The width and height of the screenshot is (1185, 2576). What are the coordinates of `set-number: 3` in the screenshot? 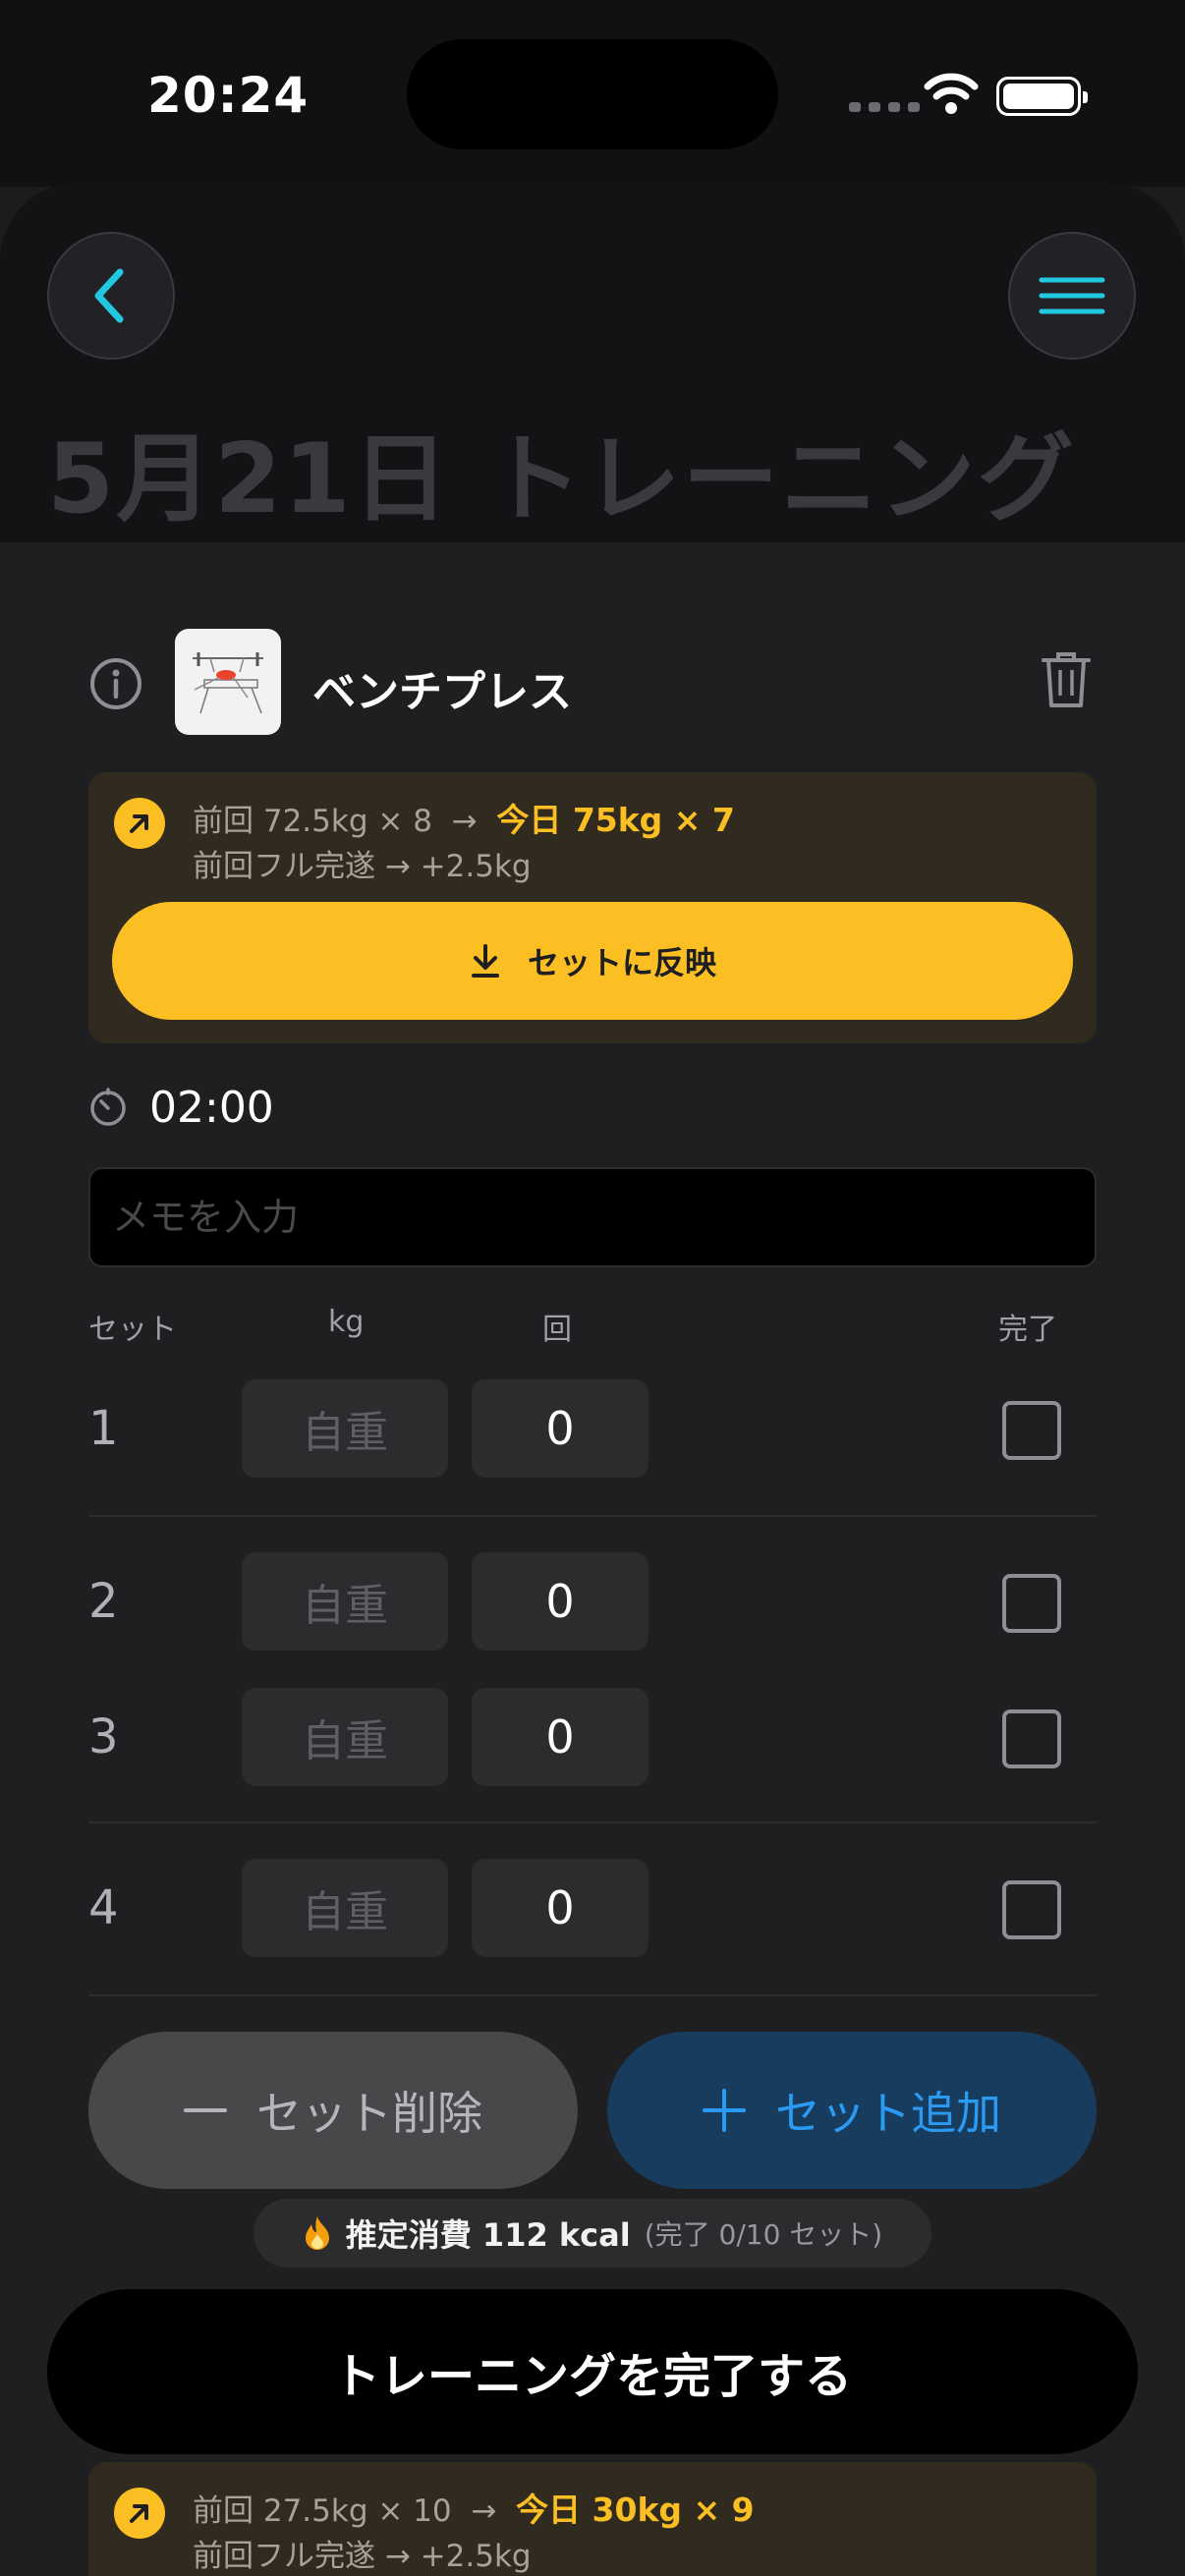 It's located at (104, 1736).